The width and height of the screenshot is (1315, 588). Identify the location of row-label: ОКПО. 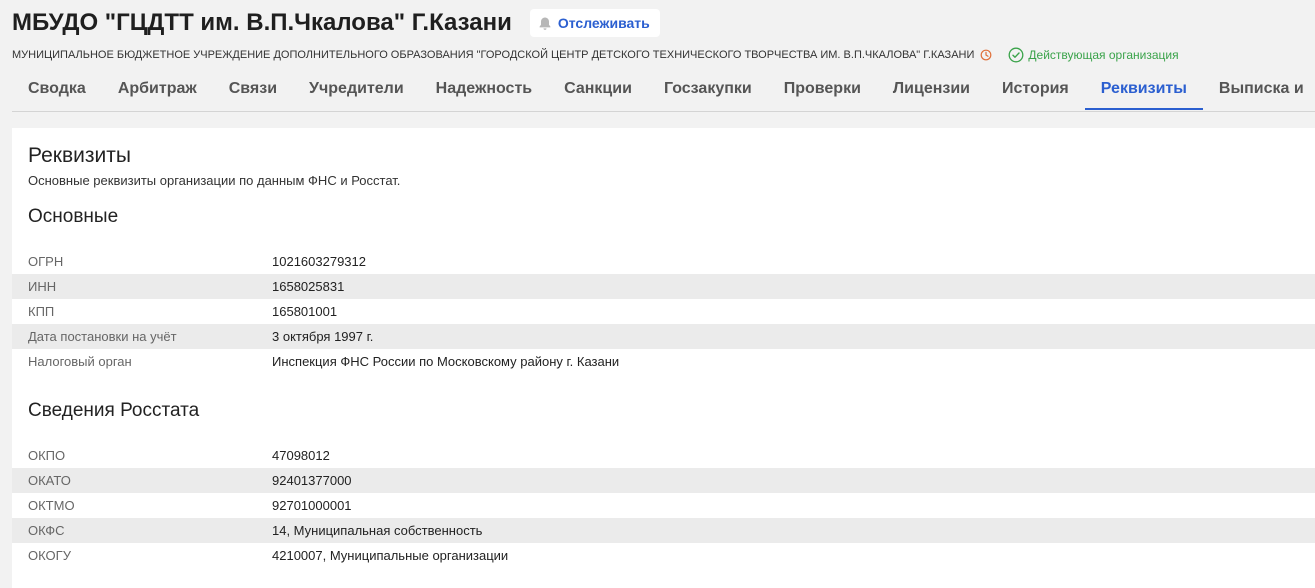
(47, 455).